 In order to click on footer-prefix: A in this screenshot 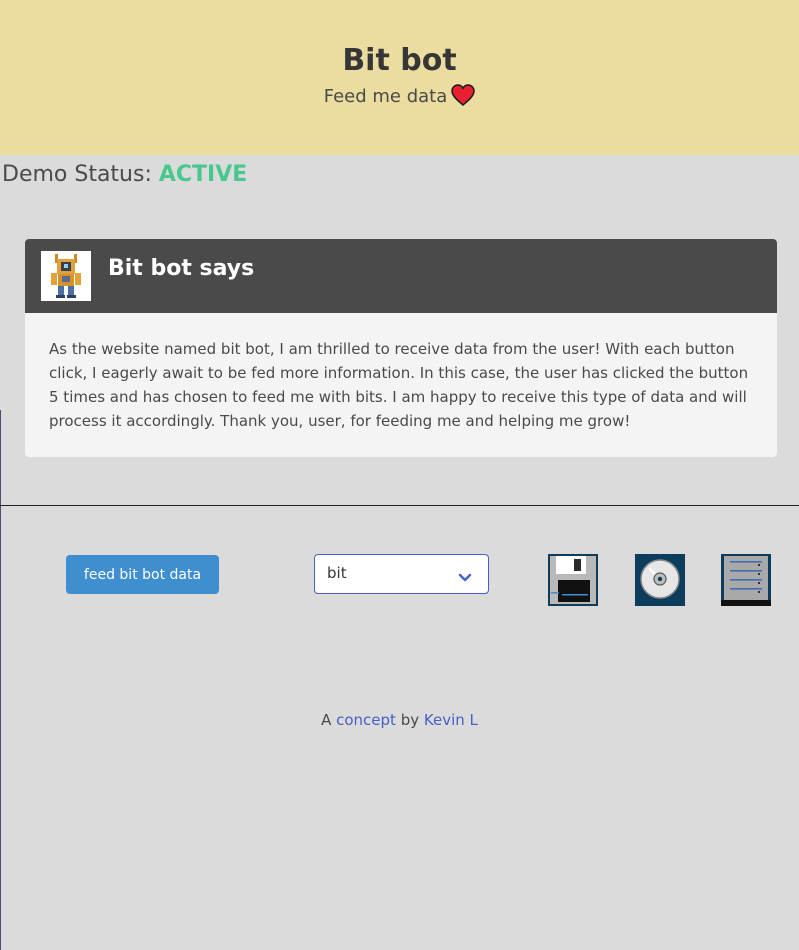, I will do `click(326, 720)`.